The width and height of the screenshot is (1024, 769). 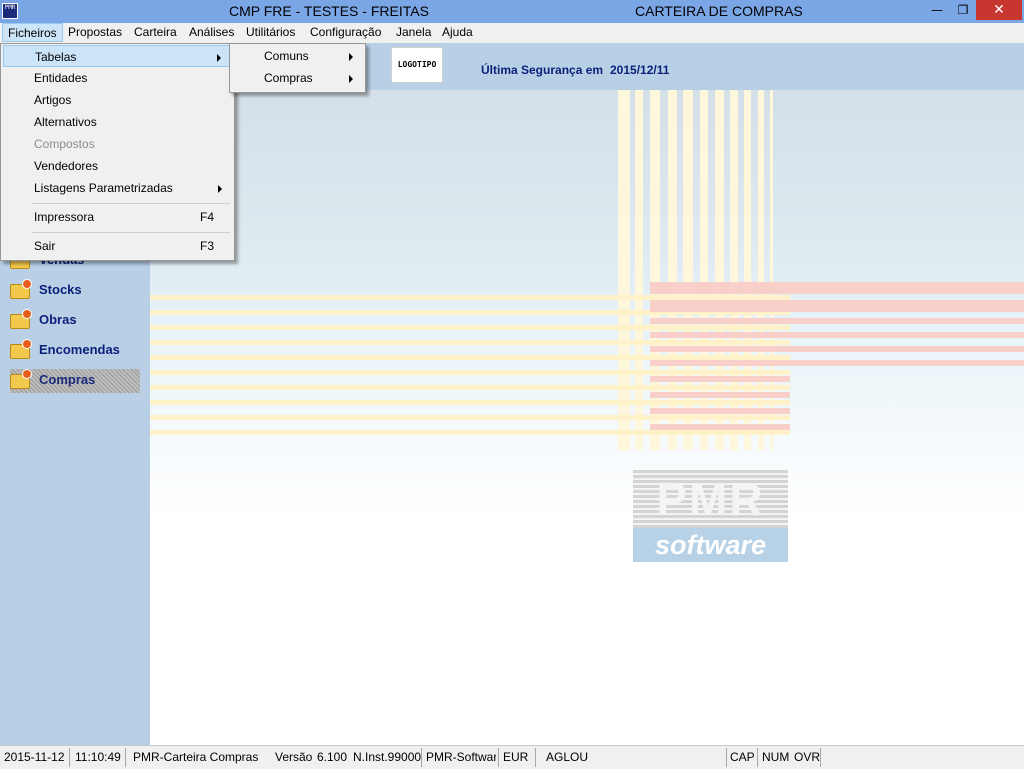 What do you see at coordinates (719, 11) in the screenshot?
I see `window-subtitle: CARTEIRA DE COMPRAS` at bounding box center [719, 11].